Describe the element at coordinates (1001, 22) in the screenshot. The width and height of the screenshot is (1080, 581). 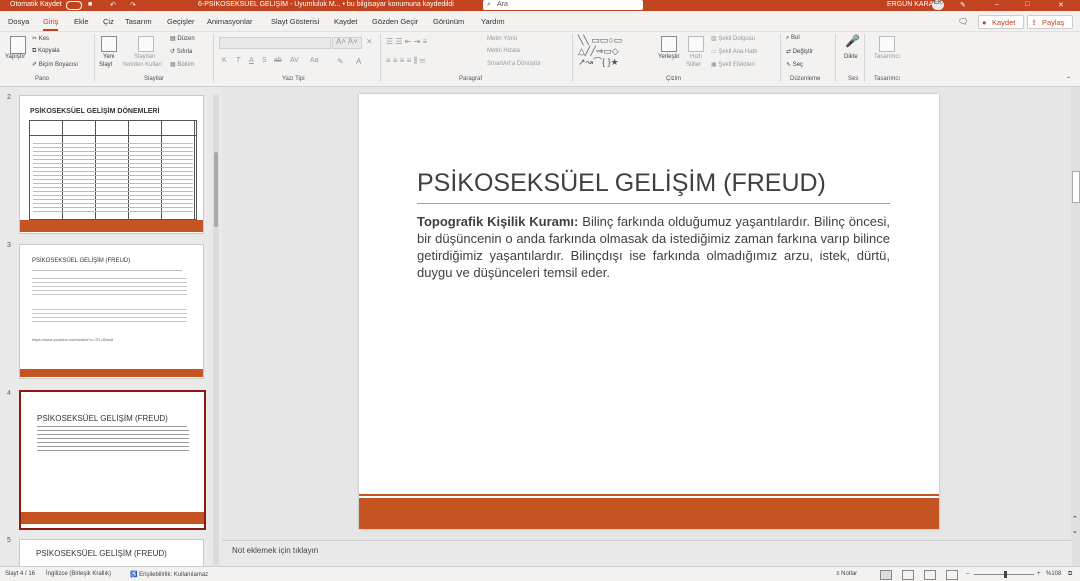
I see `save-button: ● Kaydet` at that location.